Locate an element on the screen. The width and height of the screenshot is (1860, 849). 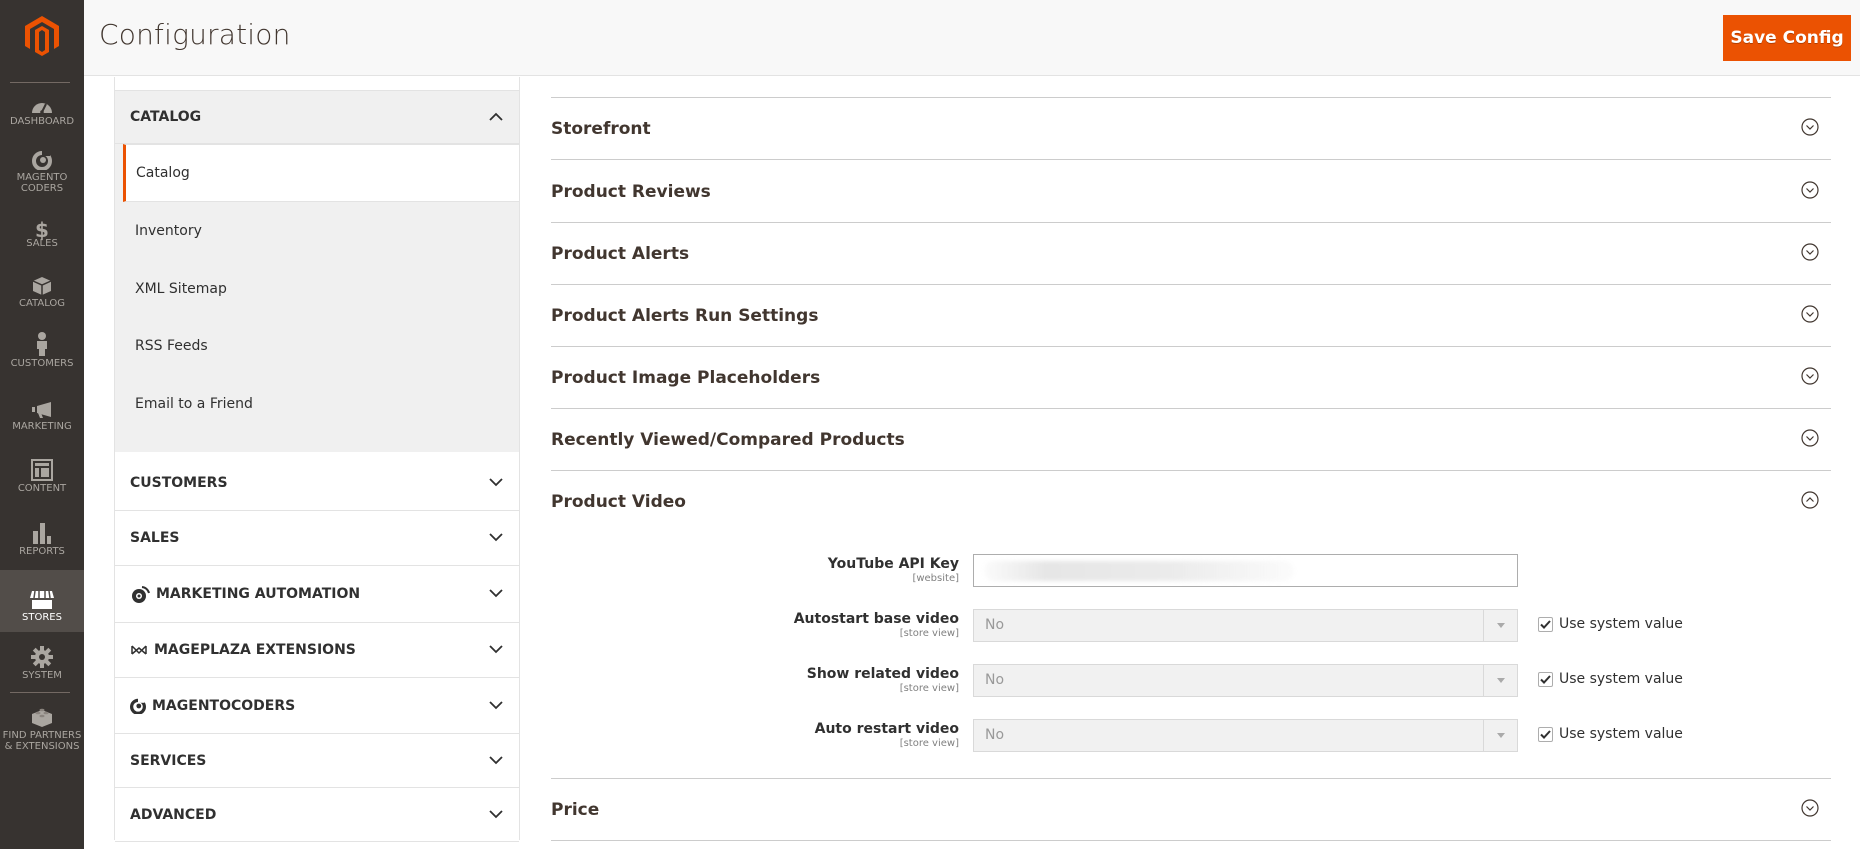
section-product-alerts: Product Alerts is located at coordinates (1191, 254).